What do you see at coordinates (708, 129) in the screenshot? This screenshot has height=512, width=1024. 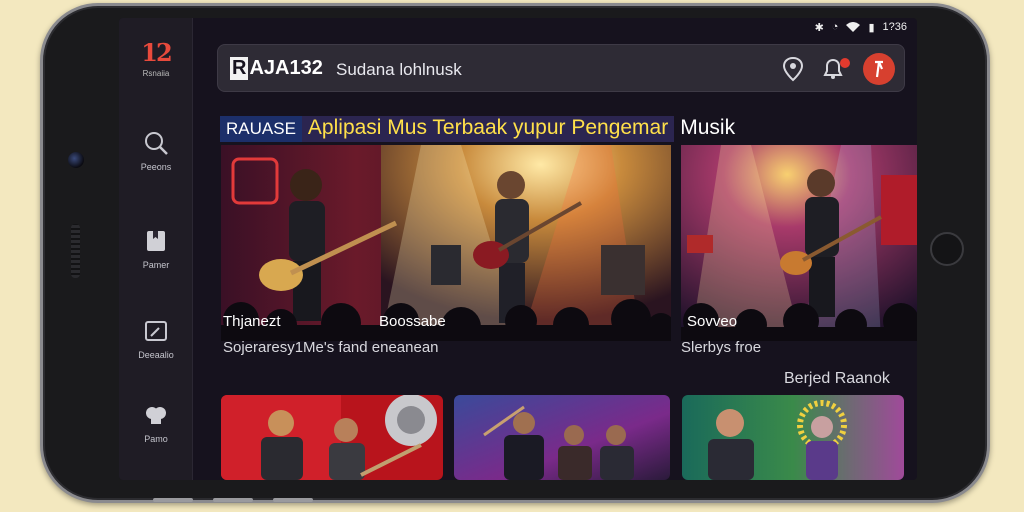 I see `headline-end: Musik` at bounding box center [708, 129].